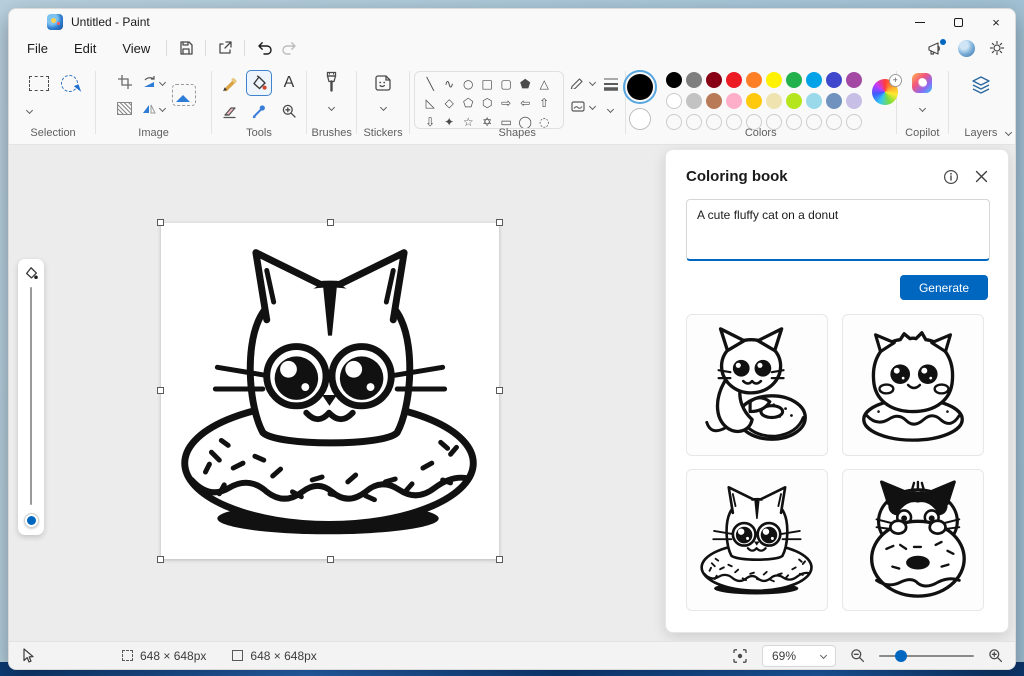  Describe the element at coordinates (332, 106) in the screenshot. I see `brushes-dropdown` at that location.